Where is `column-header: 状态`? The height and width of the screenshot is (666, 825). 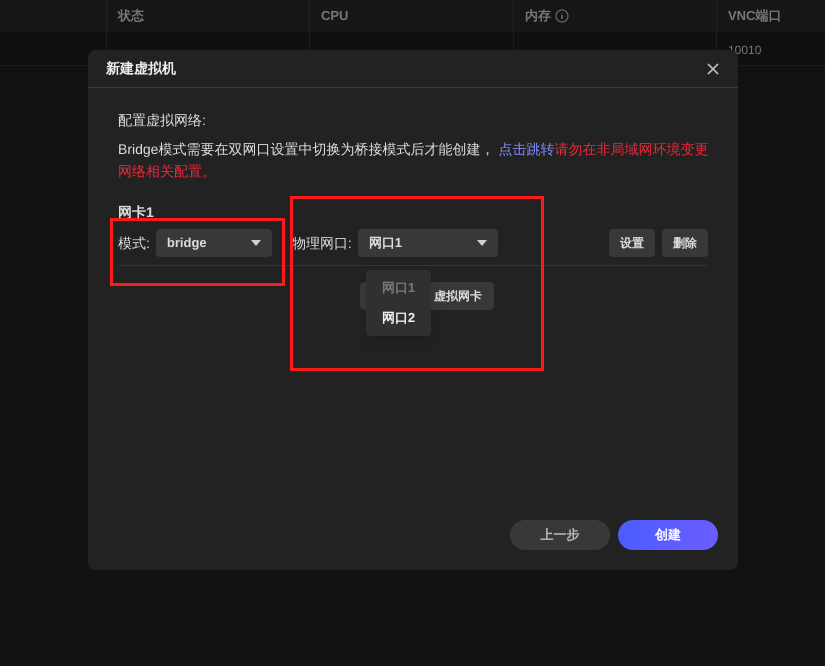 column-header: 状态 is located at coordinates (131, 16).